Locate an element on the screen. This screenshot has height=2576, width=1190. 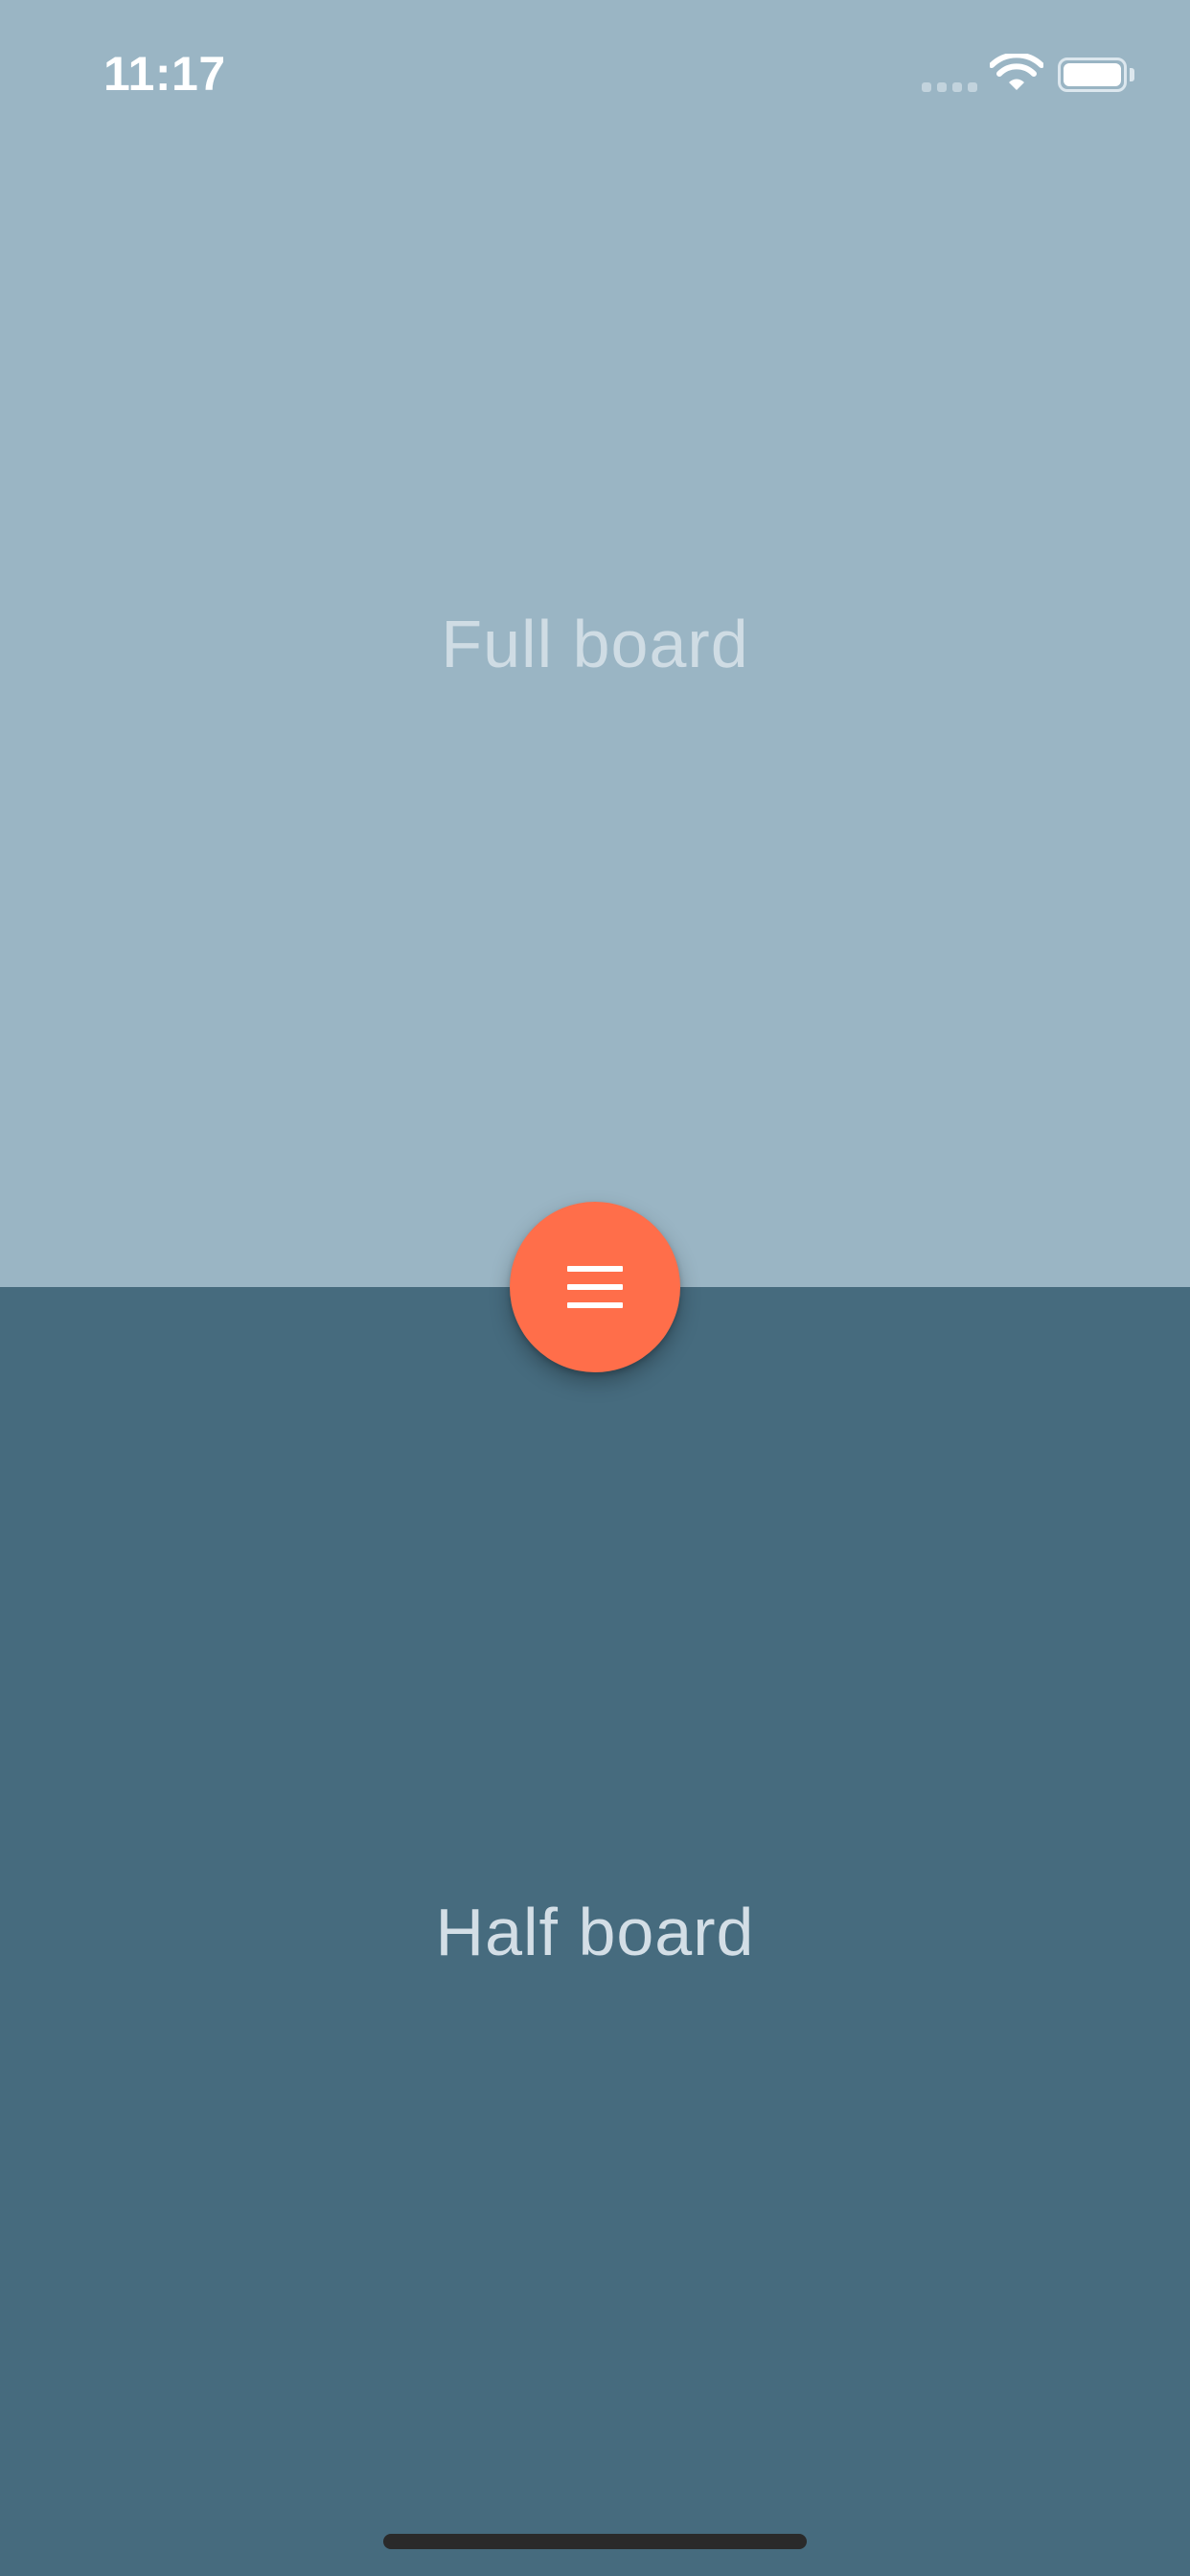
half-board-label: Half board is located at coordinates (595, 1931).